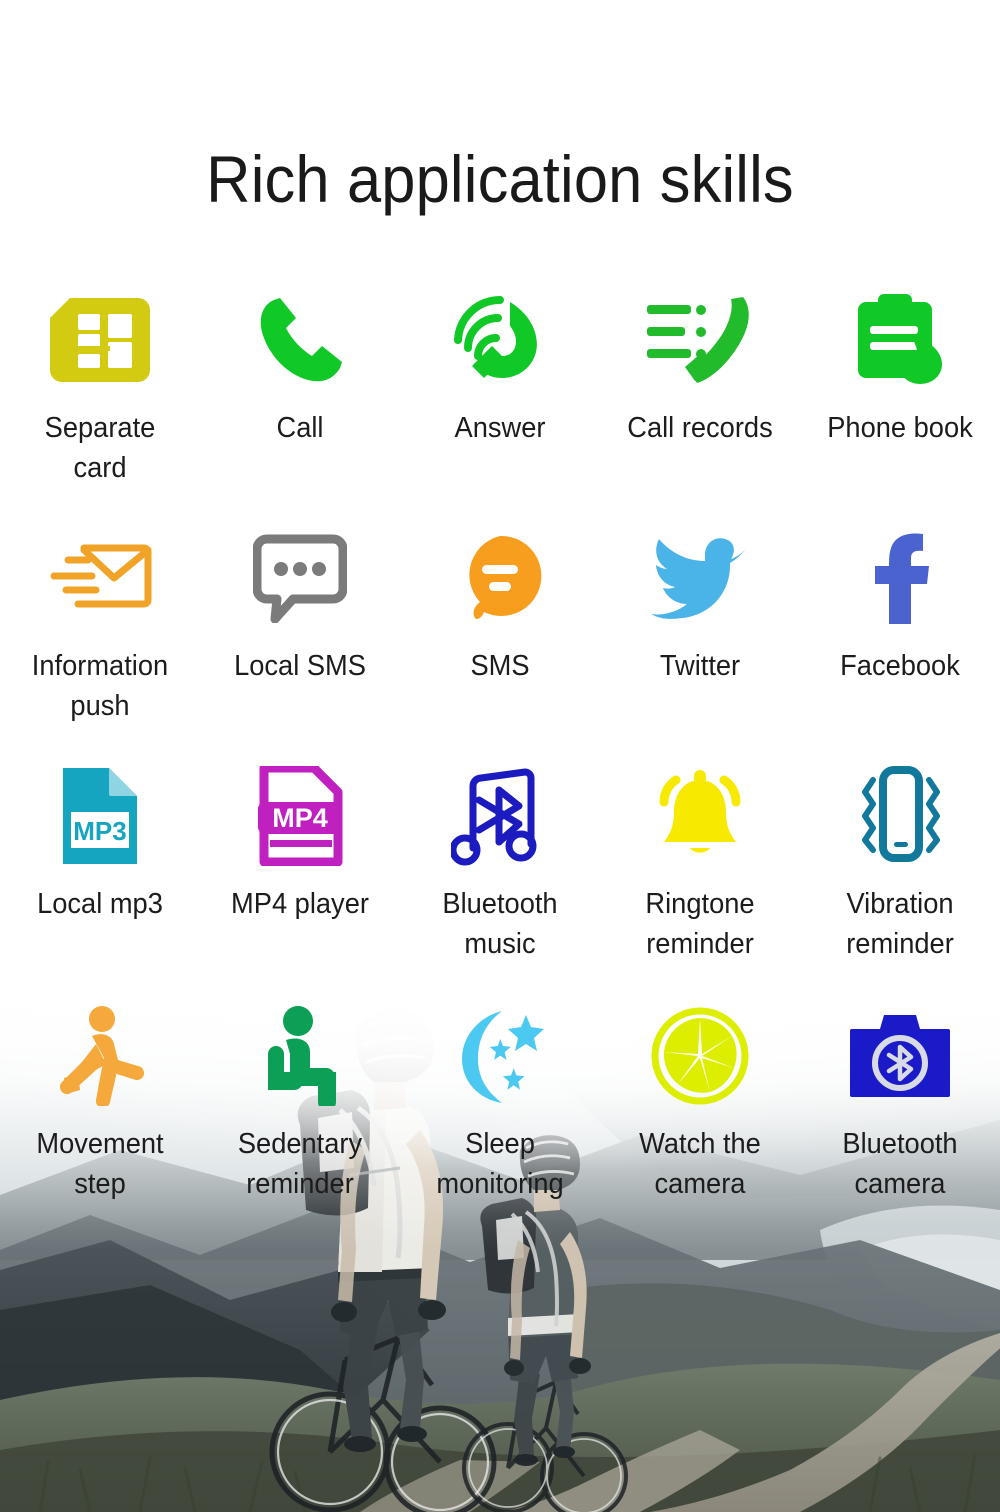  What do you see at coordinates (700, 1105) in the screenshot?
I see `feature-cell-watch-the-camera: Watch the camera` at bounding box center [700, 1105].